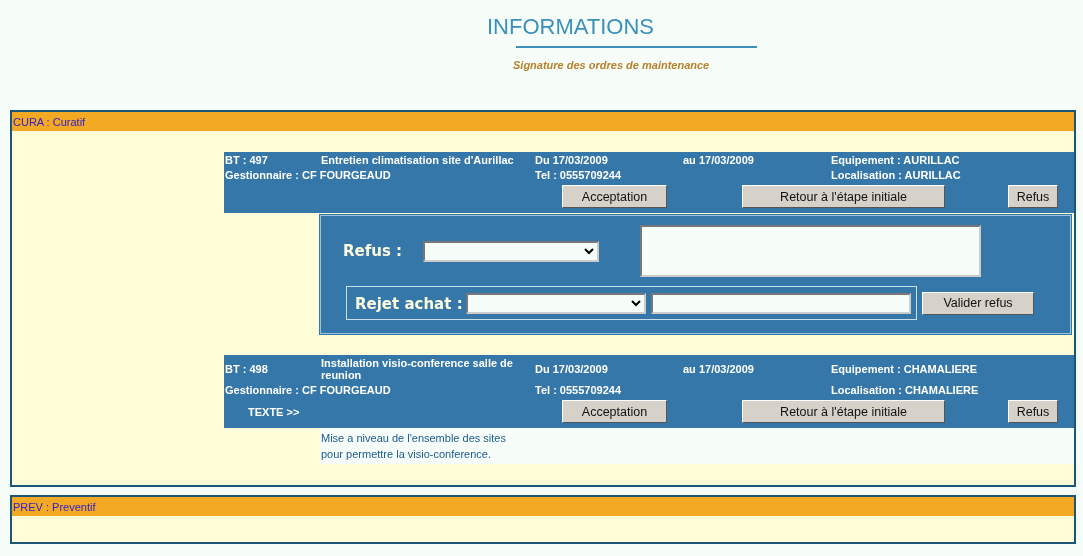 This screenshot has width=1083, height=556. I want to click on order-number: BT : 498, so click(247, 369).